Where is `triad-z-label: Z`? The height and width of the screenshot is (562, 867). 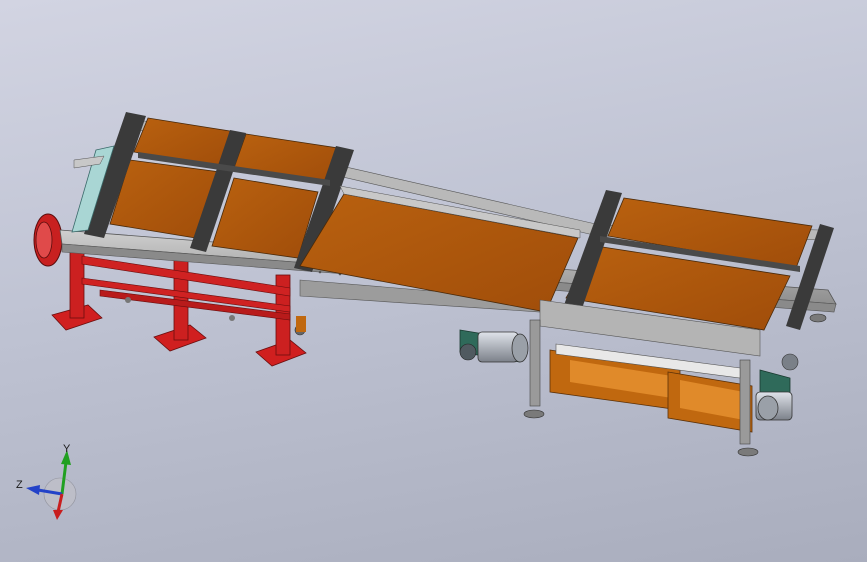
triad-z-label: Z is located at coordinates (19, 485).